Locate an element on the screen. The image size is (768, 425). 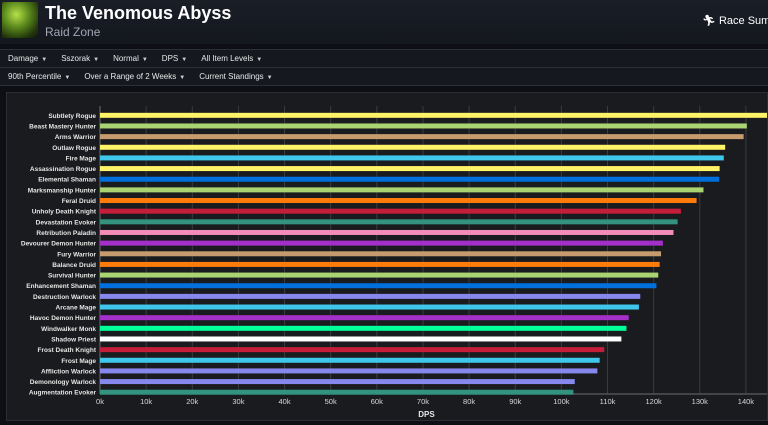
category-label: Affliction Warlock is located at coordinates (68, 371).